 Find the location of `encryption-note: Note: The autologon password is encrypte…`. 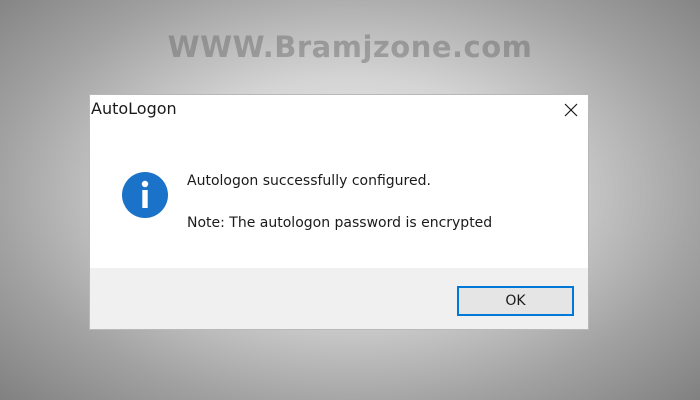

encryption-note: Note: The autologon password is encrypte… is located at coordinates (340, 223).